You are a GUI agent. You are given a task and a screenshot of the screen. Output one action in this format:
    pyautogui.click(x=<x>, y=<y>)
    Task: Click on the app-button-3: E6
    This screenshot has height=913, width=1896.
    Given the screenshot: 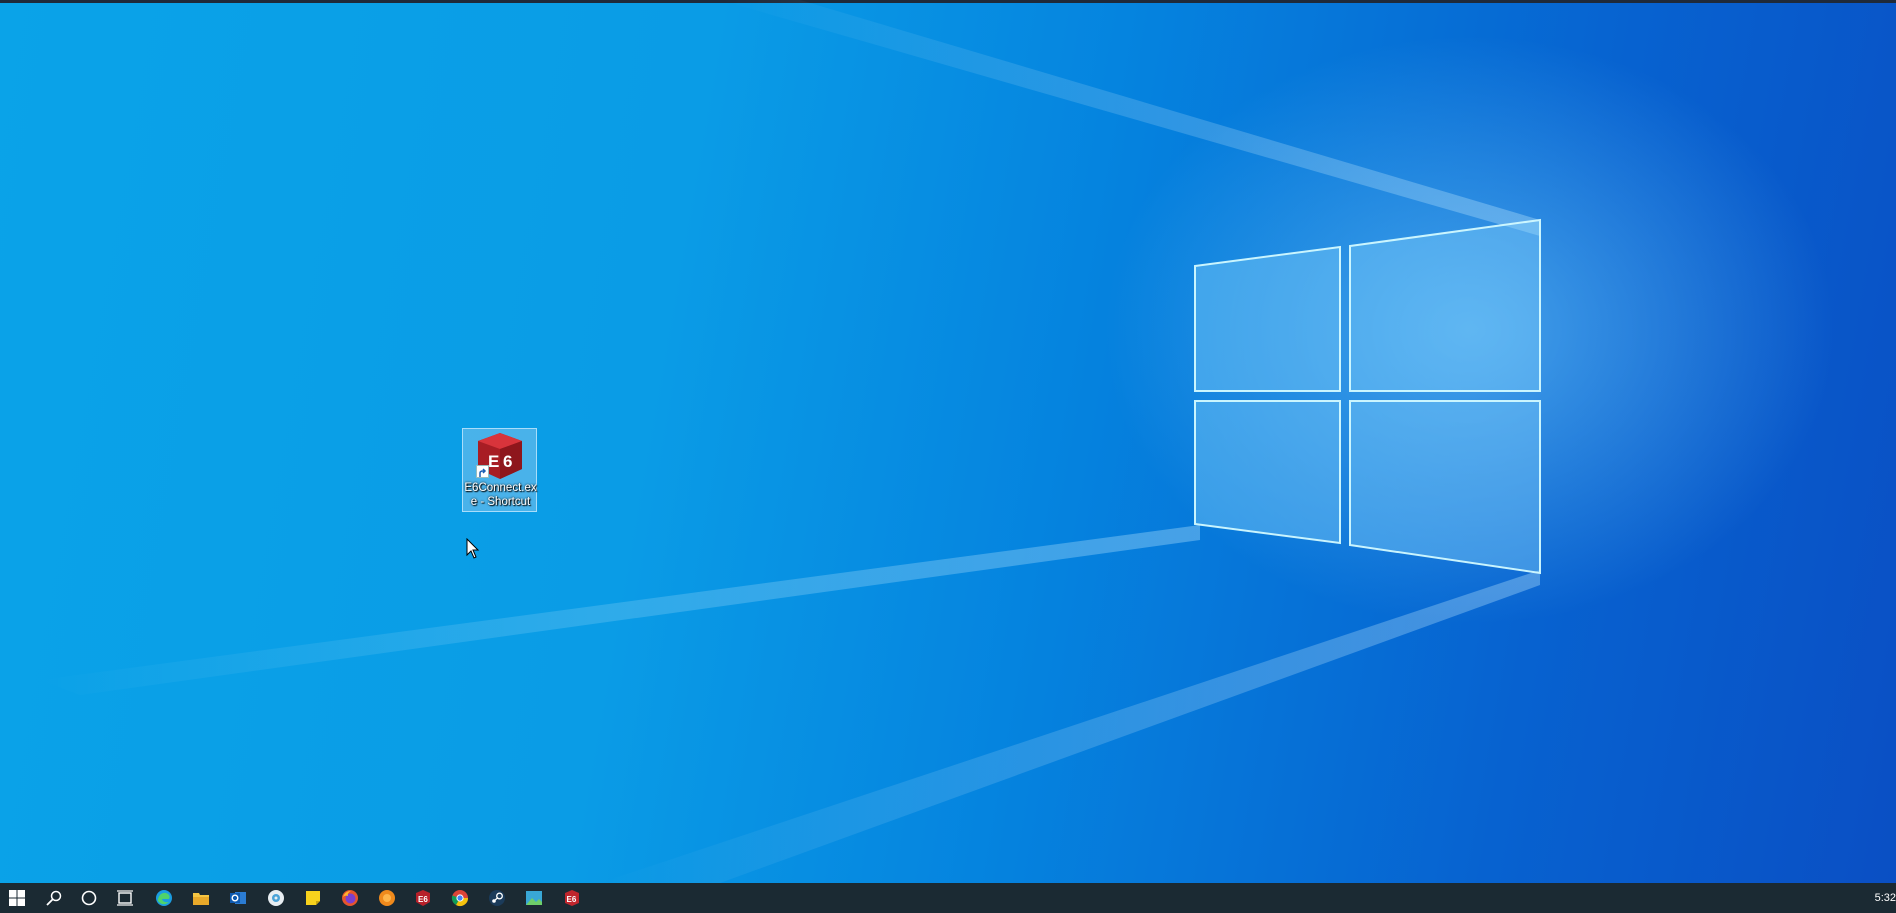 What is the action you would take?
    pyautogui.click(x=423, y=898)
    